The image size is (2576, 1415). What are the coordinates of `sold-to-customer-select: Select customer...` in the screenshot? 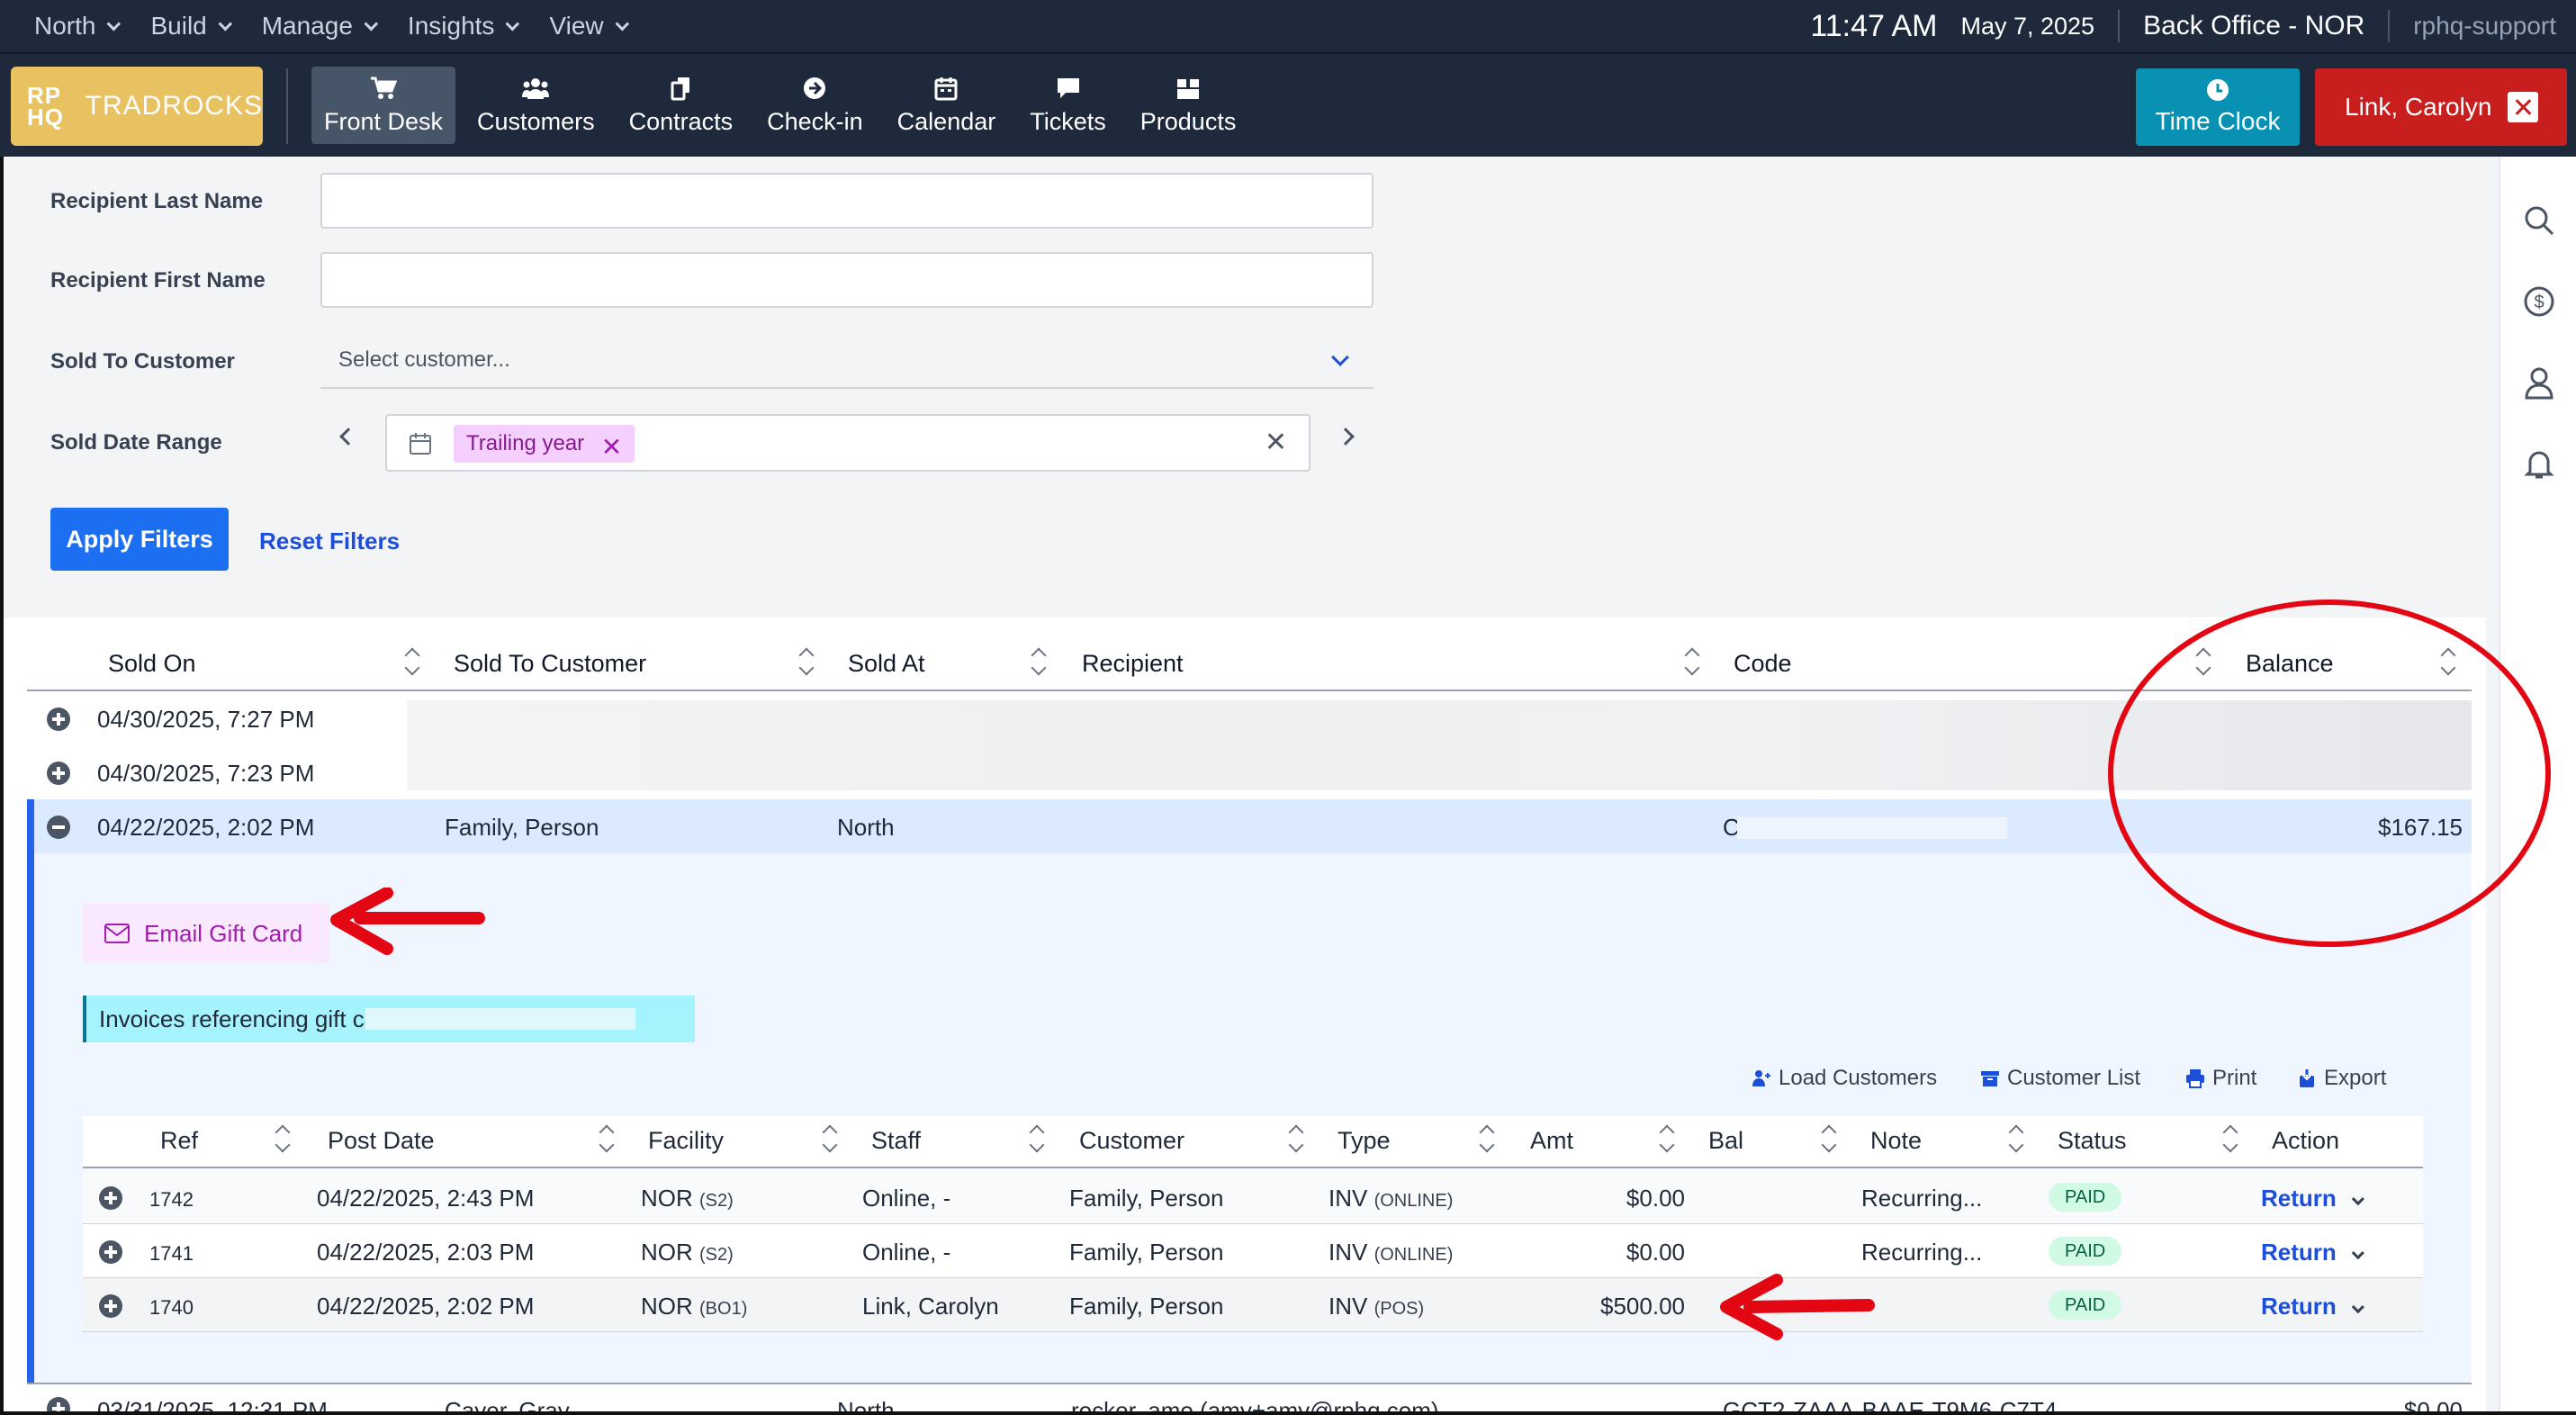 It's located at (847, 361).